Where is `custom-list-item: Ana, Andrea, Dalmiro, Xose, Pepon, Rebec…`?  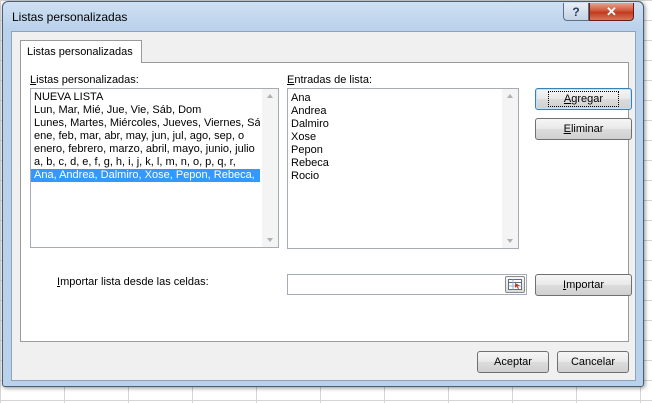 custom-list-item: Ana, Andrea, Dalmiro, Xose, Pepon, Rebec… is located at coordinates (145, 175).